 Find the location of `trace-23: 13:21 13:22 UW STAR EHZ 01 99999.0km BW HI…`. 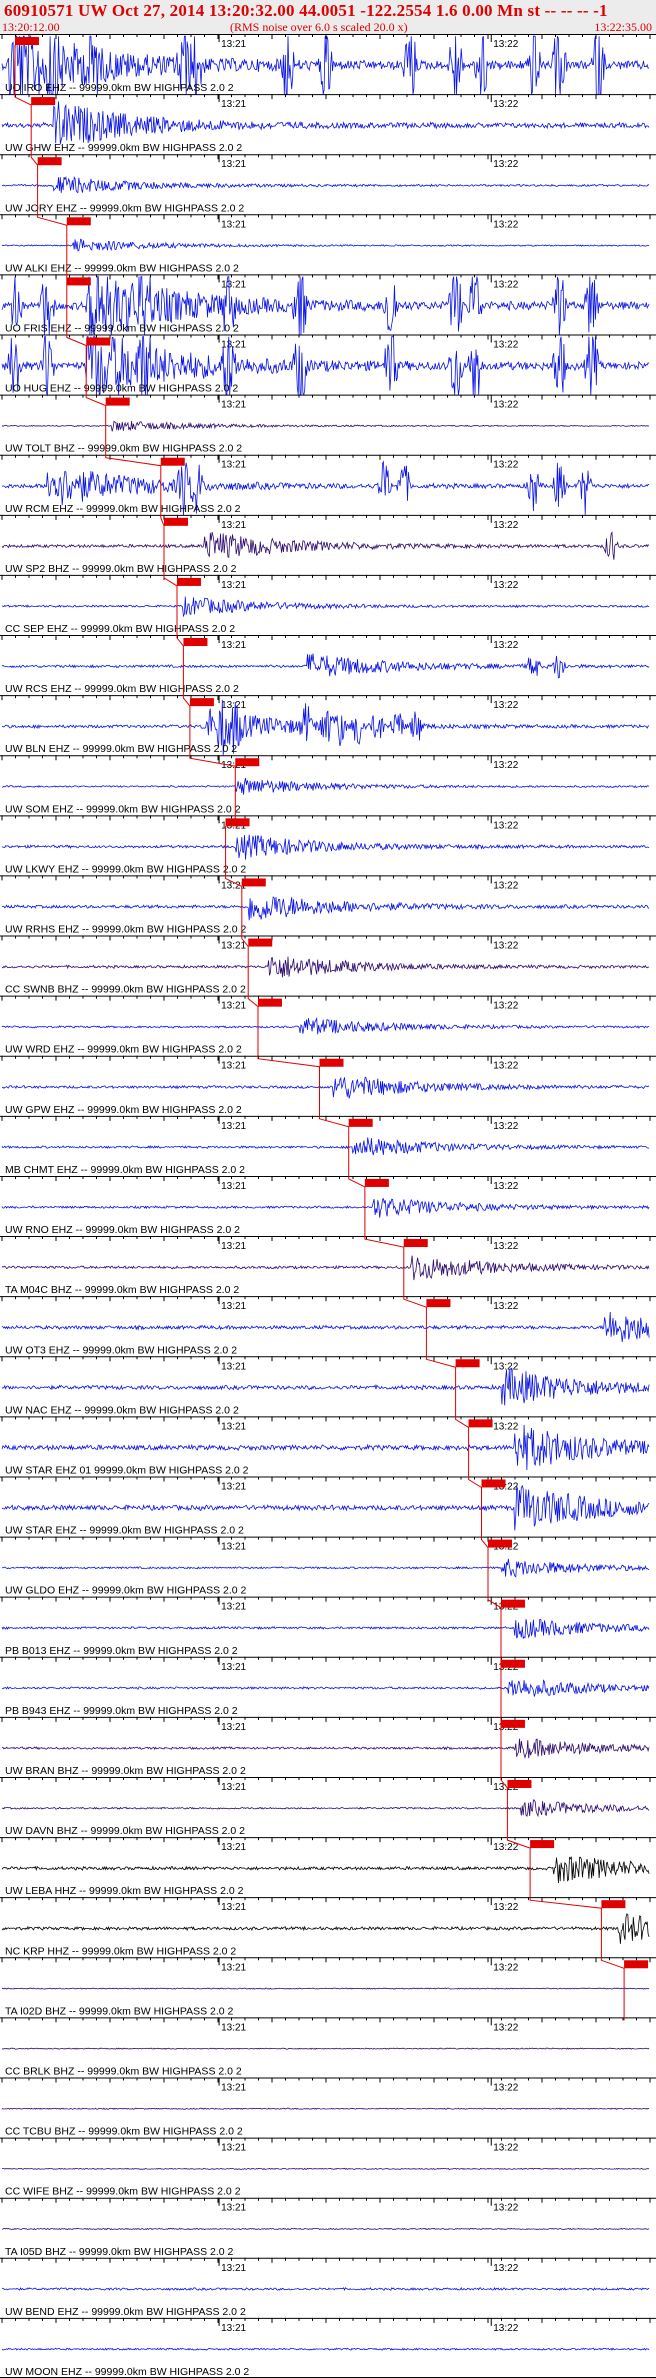

trace-23: 13:21 13:22 UW STAR EHZ 01 99999.0km BW HI… is located at coordinates (328, 1446).